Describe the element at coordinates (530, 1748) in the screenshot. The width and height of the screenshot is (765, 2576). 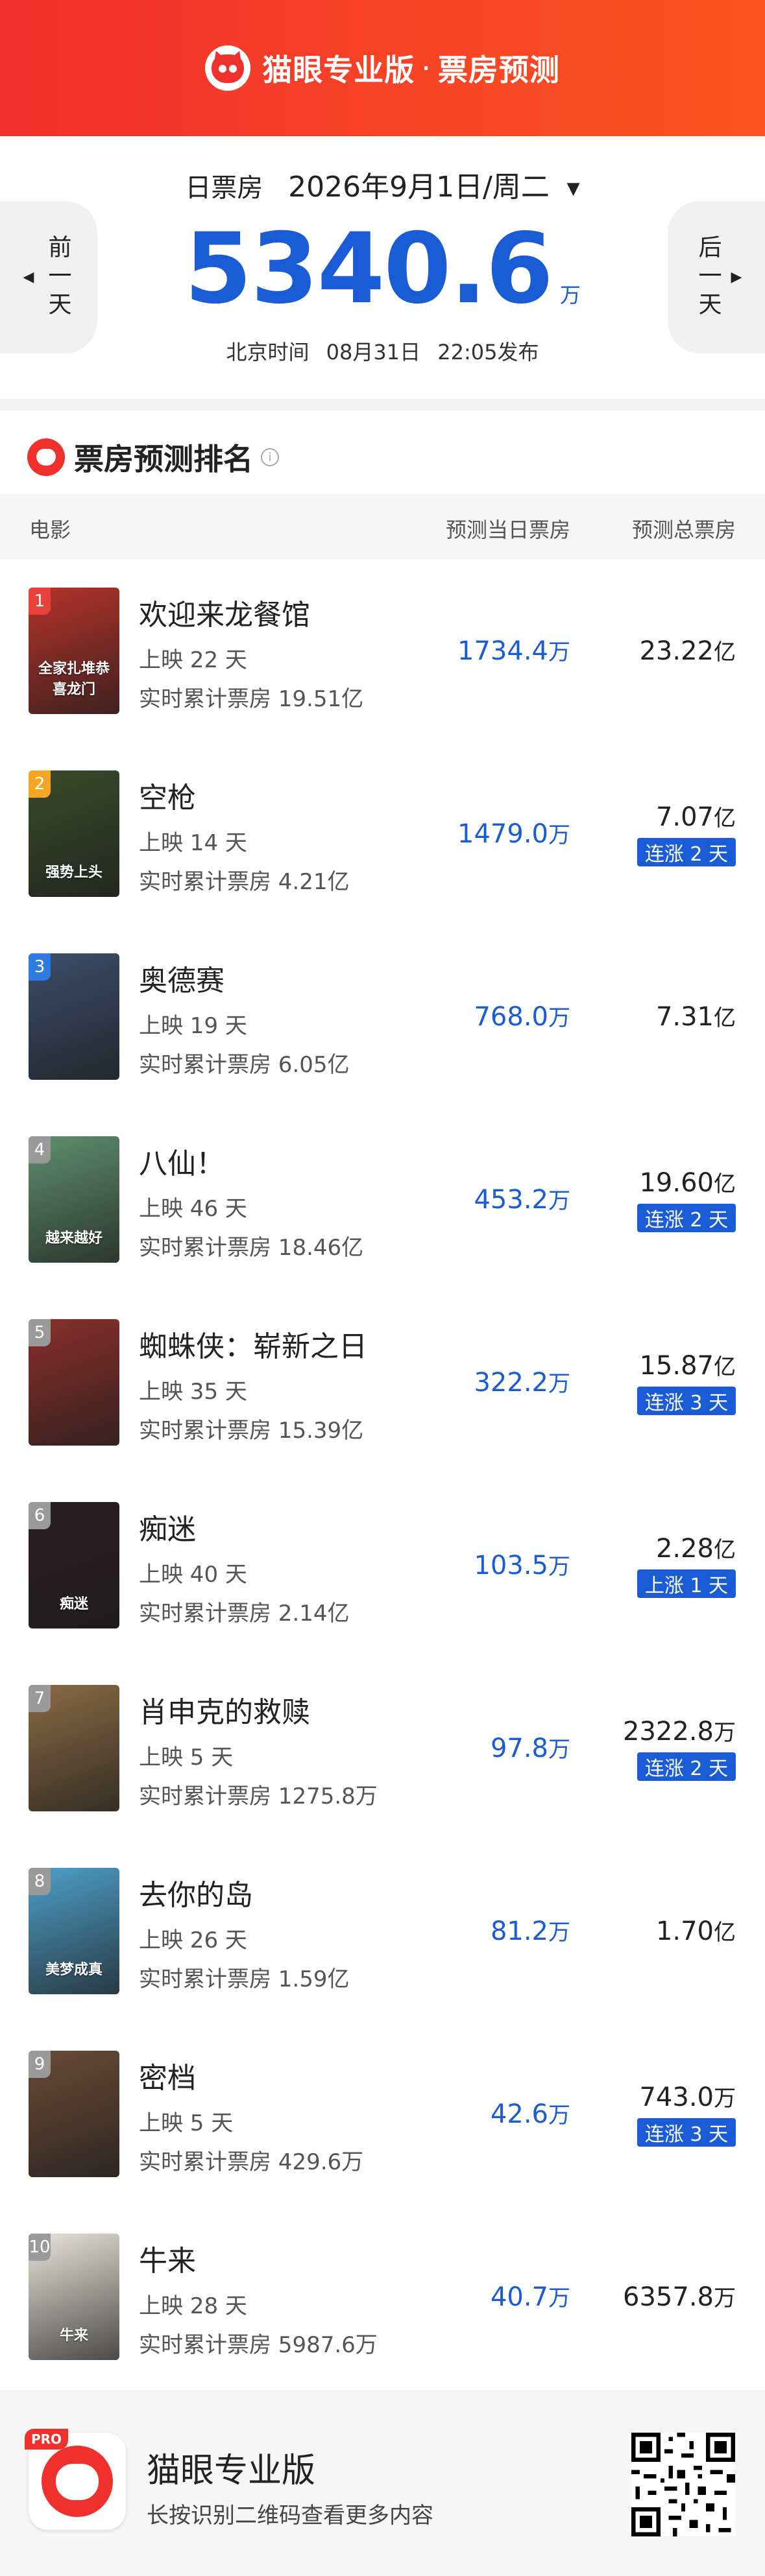
I see `day-forecast-value: 97.8万` at that location.